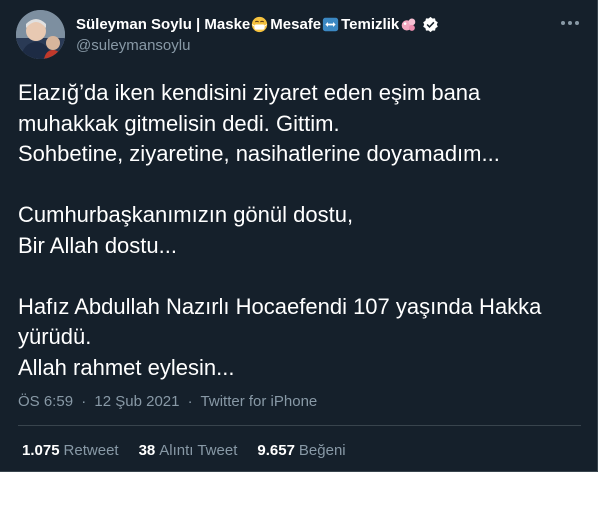  What do you see at coordinates (41, 450) in the screenshot?
I see `retweets-count: 1.075` at bounding box center [41, 450].